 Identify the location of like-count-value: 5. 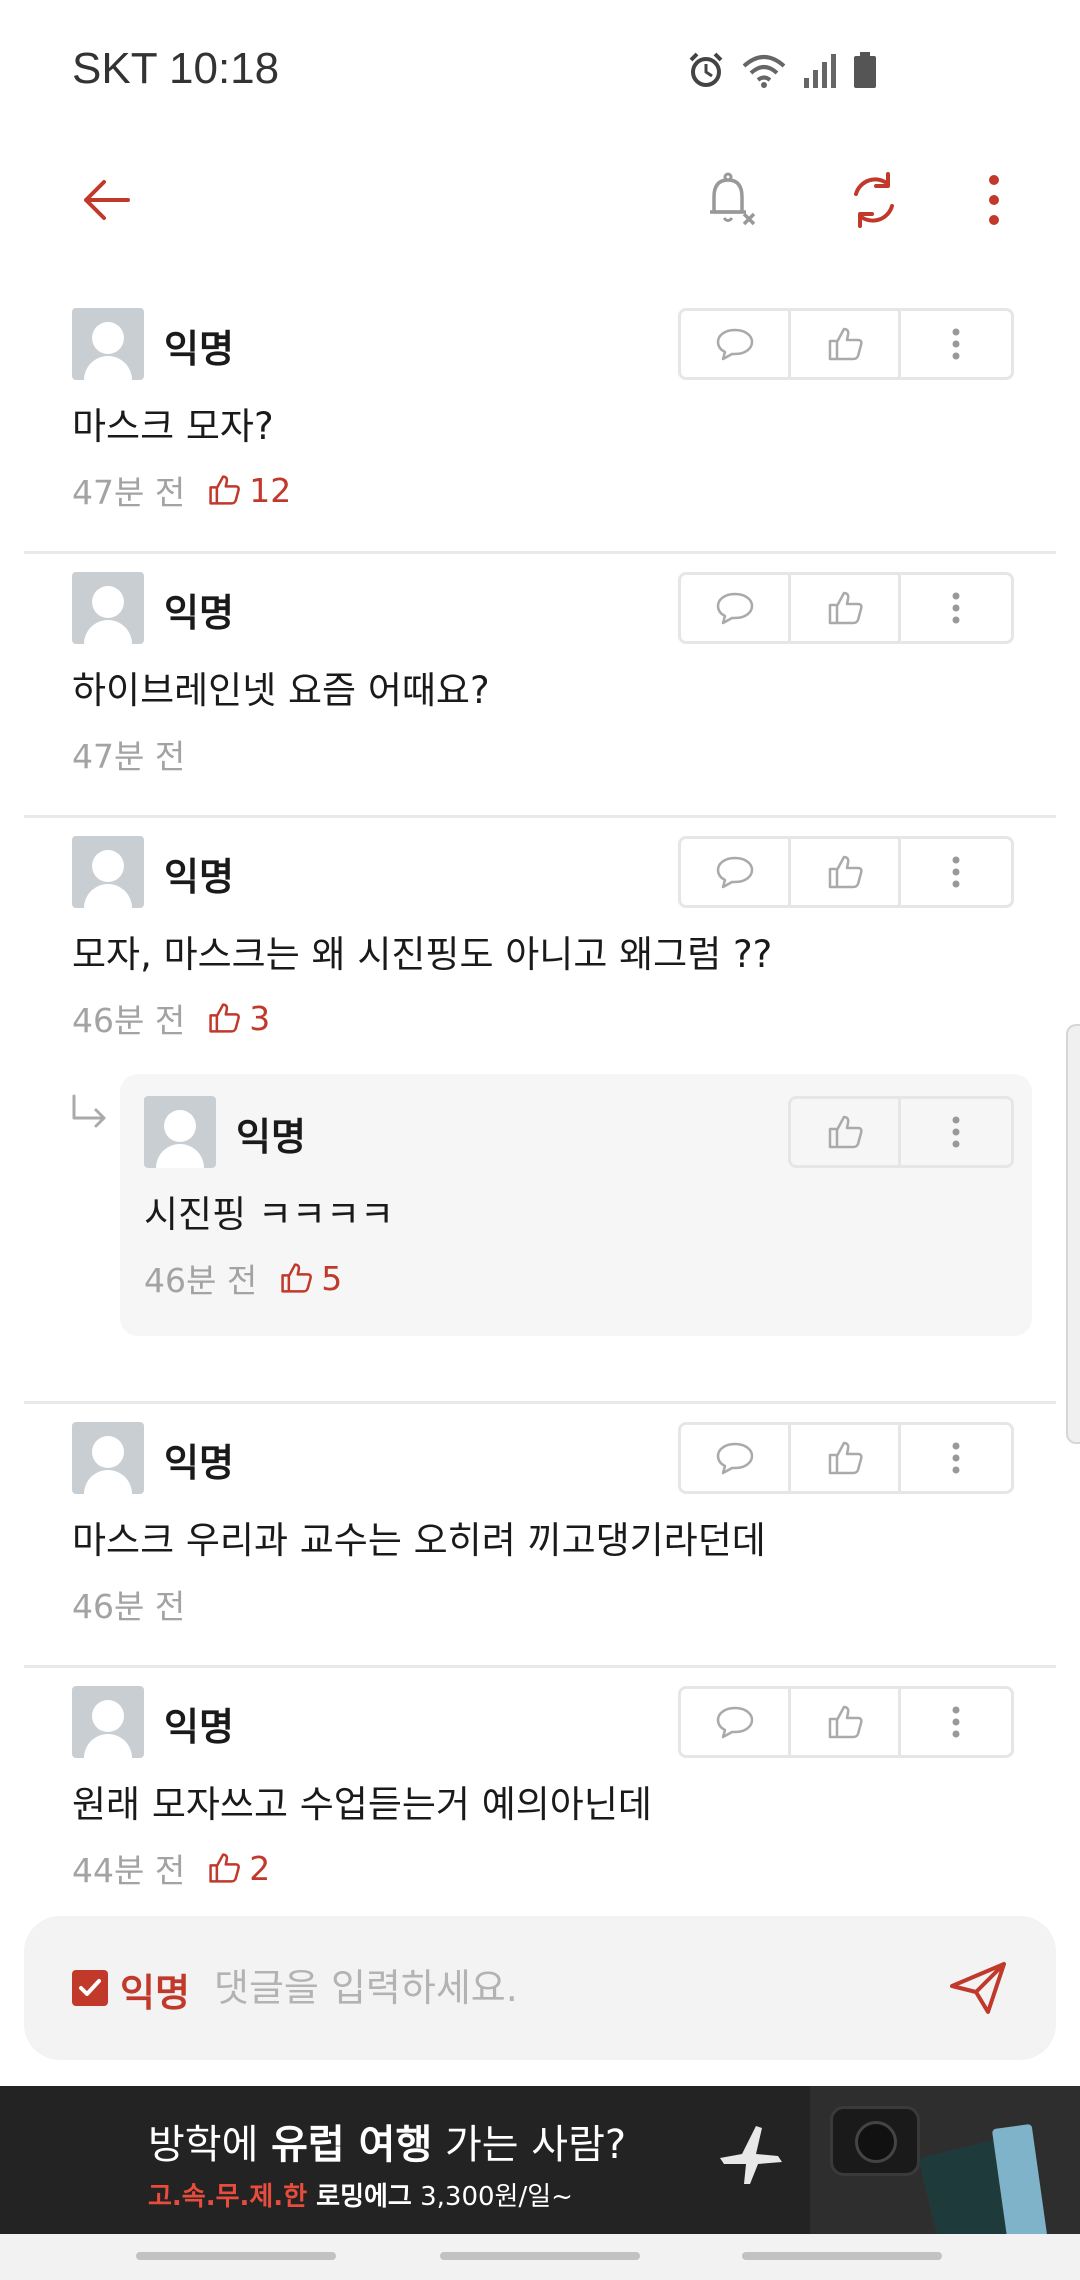
(332, 1278).